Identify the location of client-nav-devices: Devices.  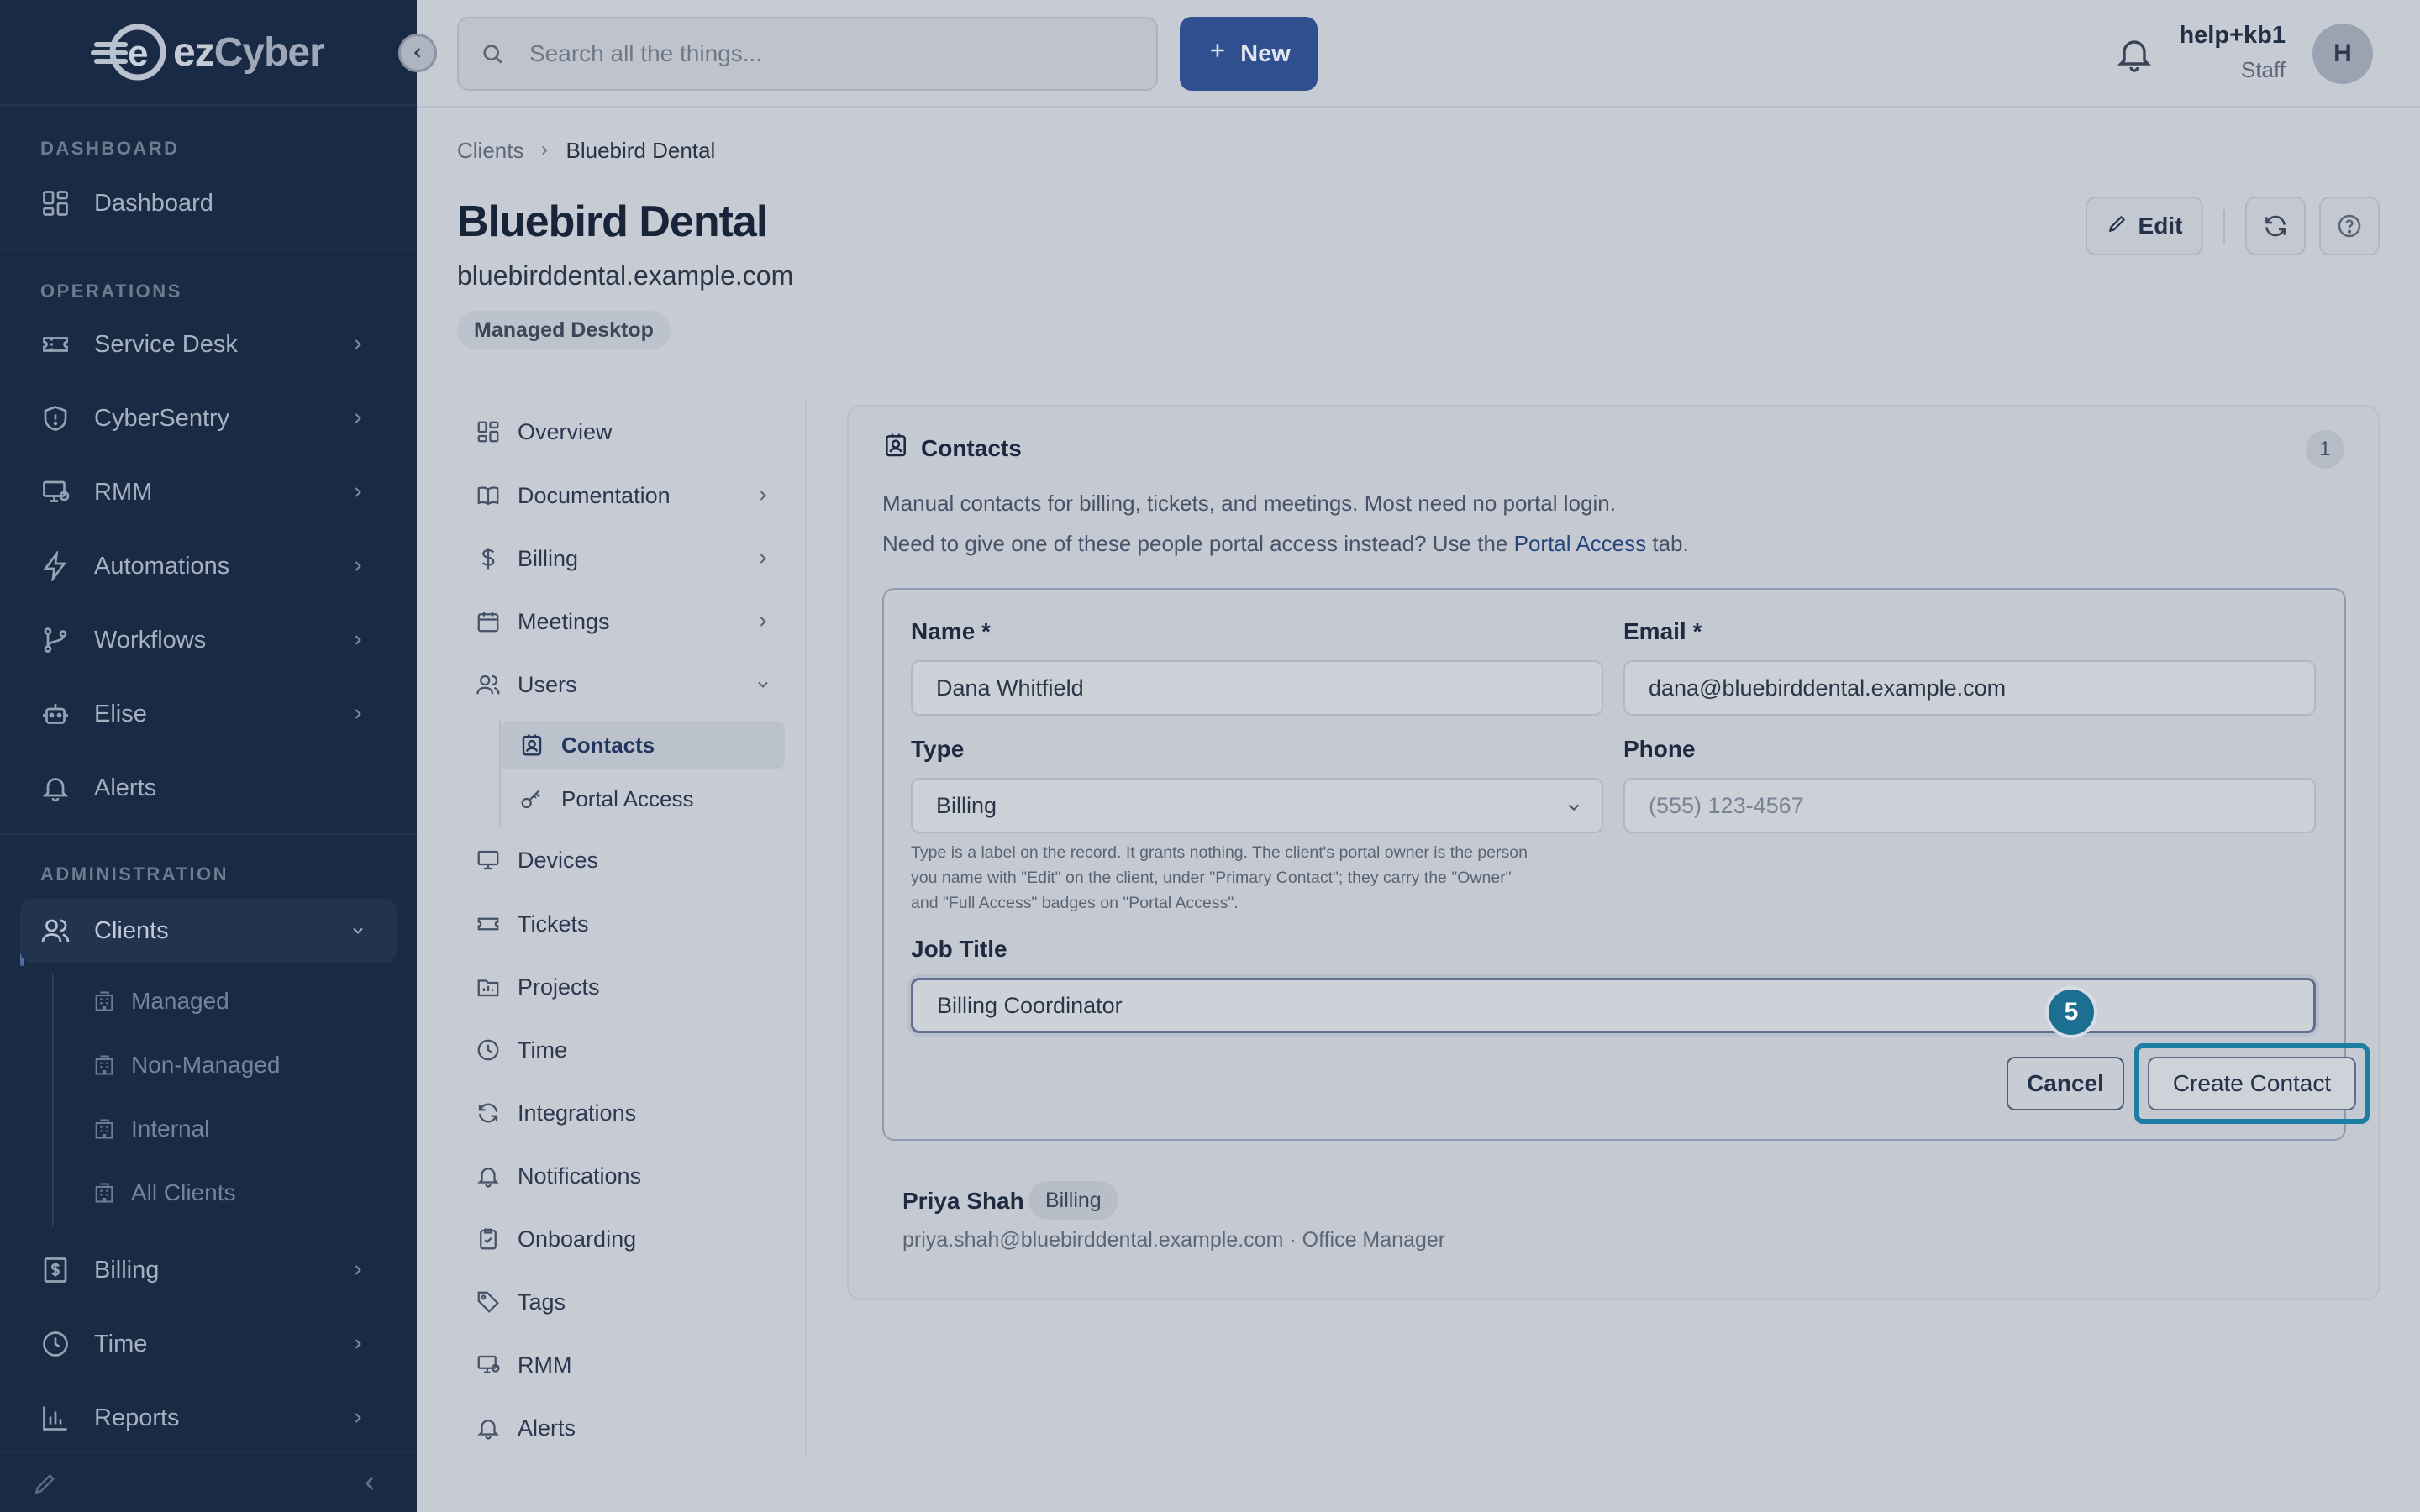
(625, 860).